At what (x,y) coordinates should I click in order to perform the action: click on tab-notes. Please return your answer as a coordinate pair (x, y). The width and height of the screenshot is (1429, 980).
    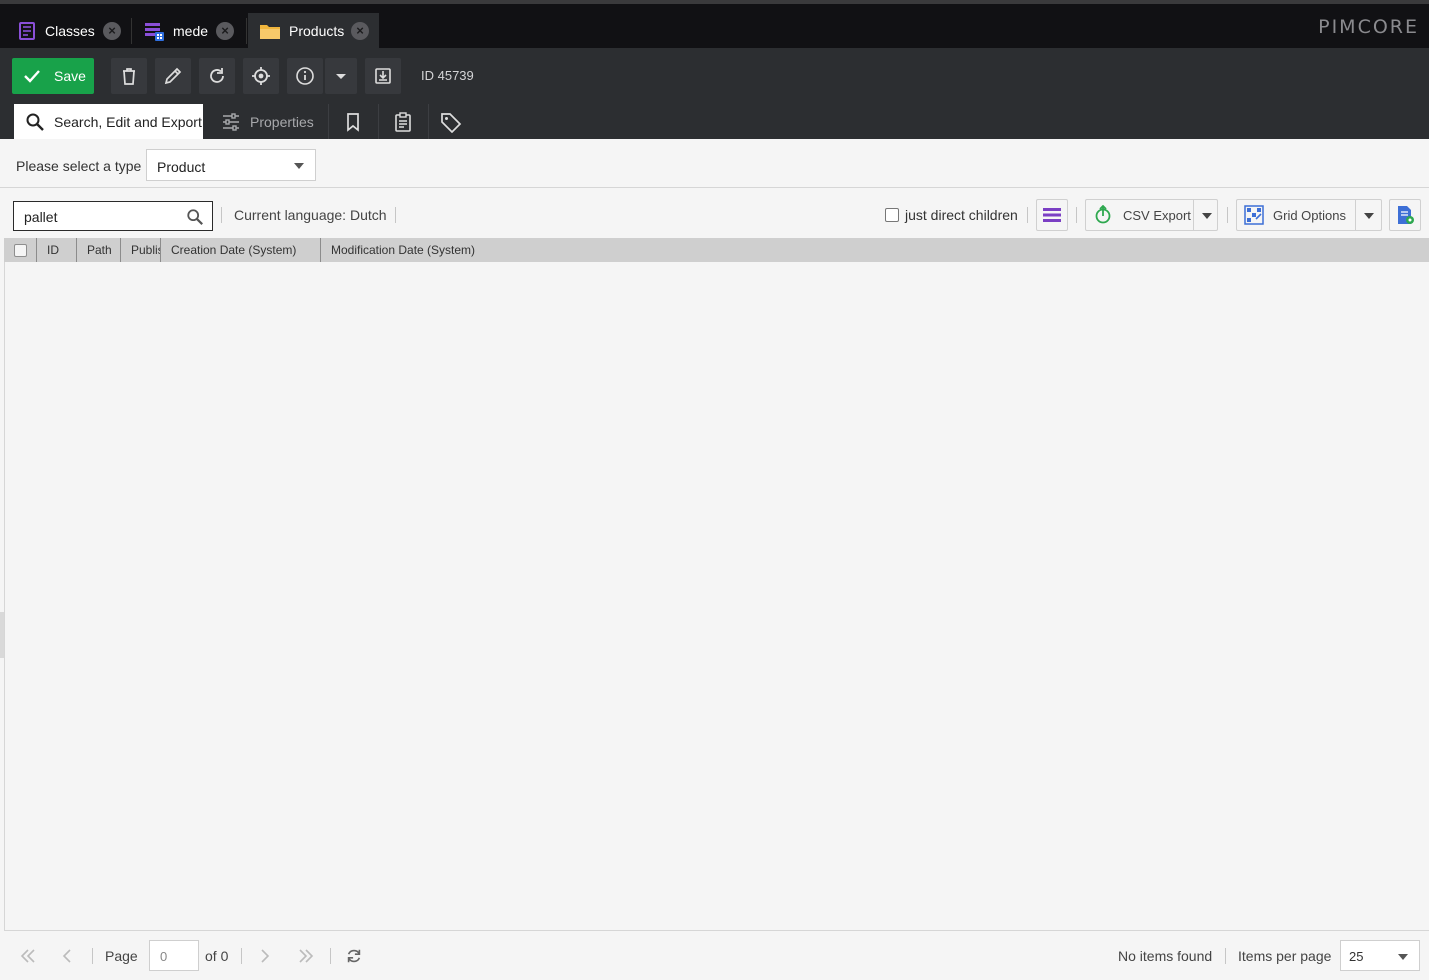
    Looking at the image, I should click on (403, 121).